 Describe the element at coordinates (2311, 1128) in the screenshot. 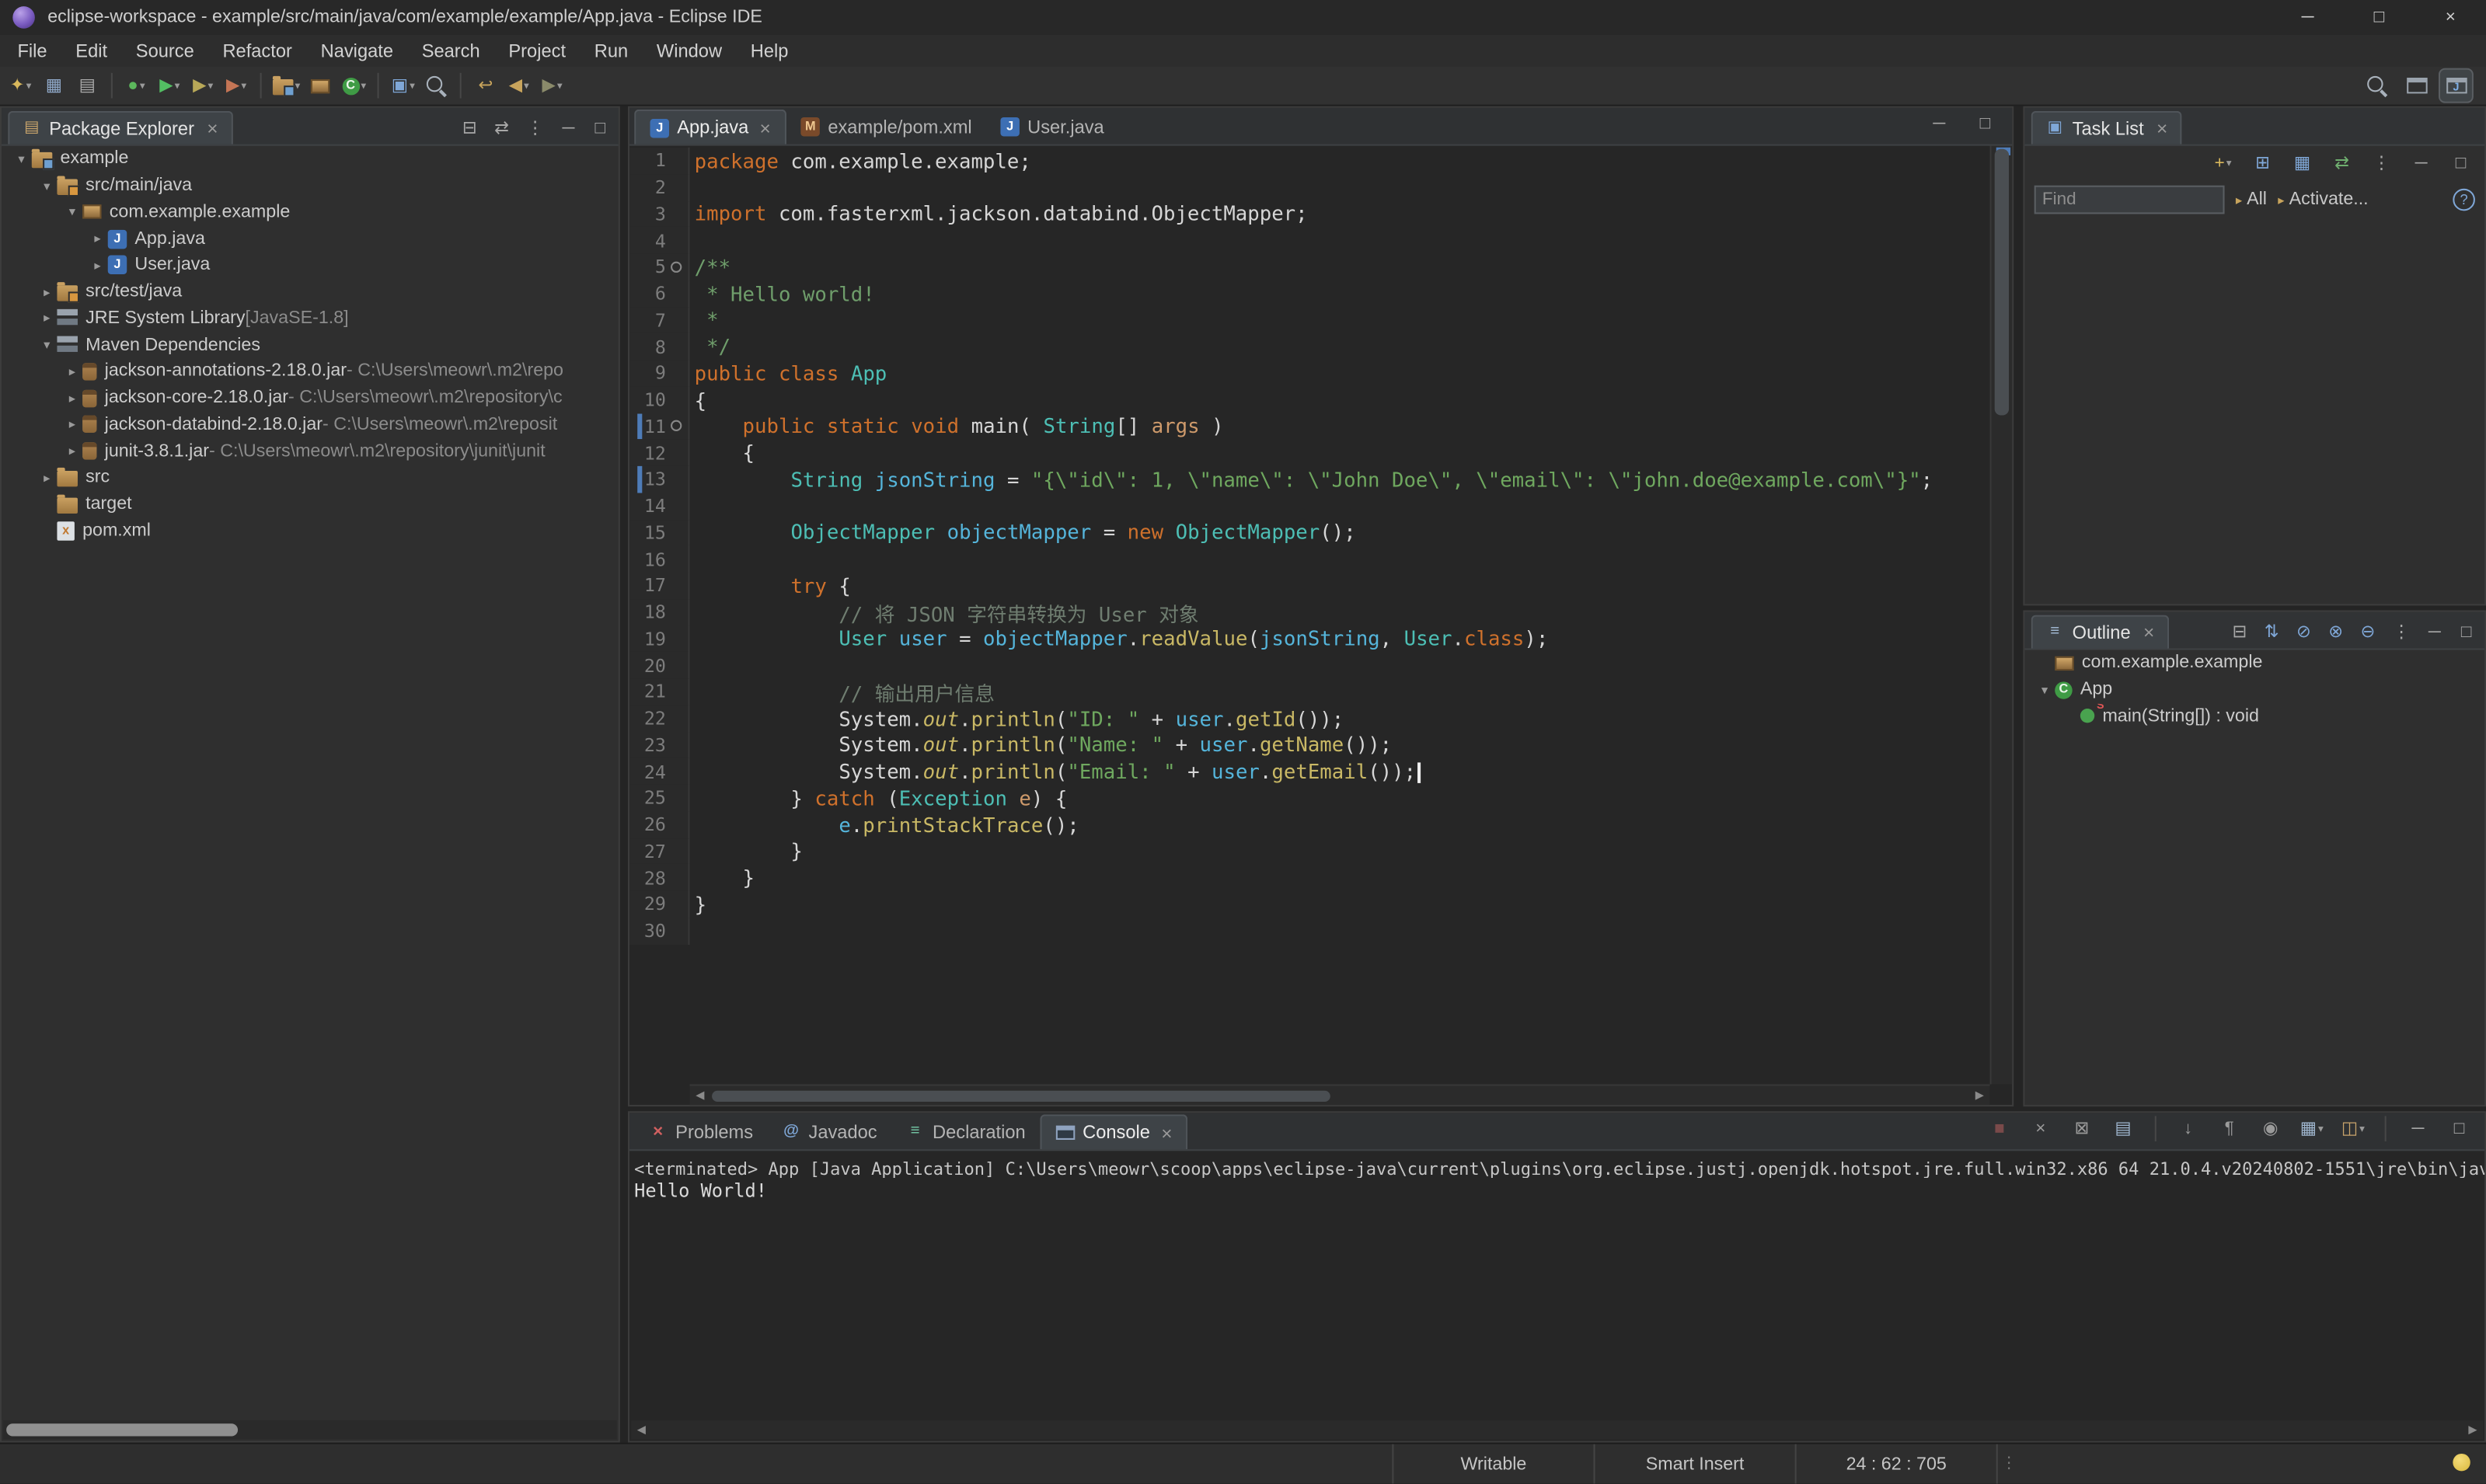

I see `display-selected-console-button: ▦ ▾` at that location.